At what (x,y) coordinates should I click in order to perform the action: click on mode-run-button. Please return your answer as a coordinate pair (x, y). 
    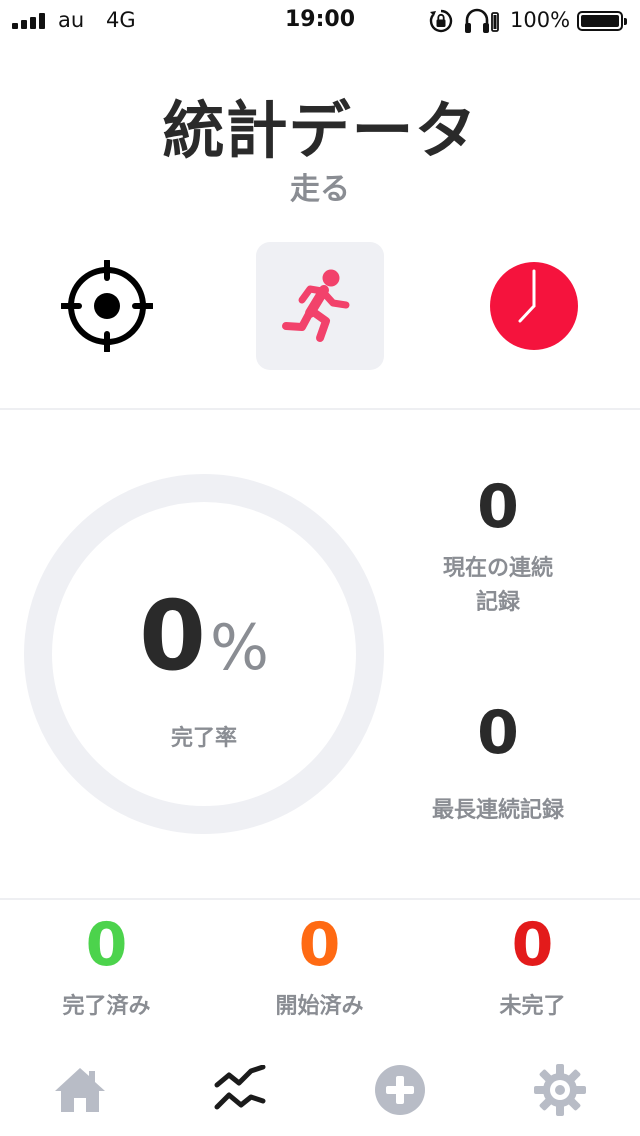
    Looking at the image, I should click on (320, 306).